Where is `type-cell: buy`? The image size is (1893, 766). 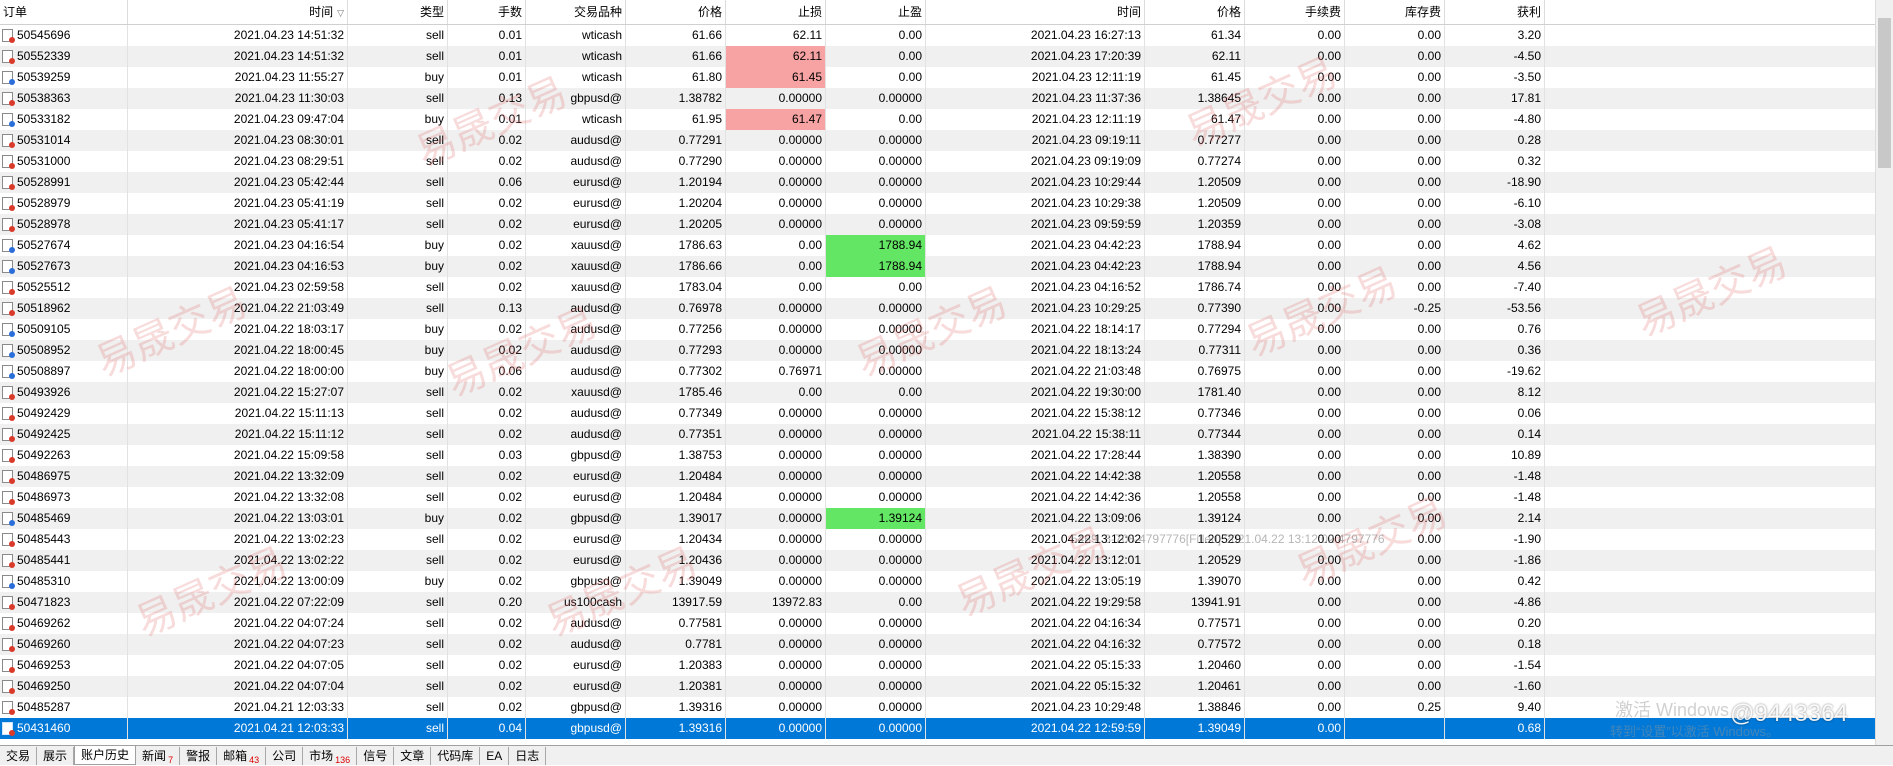
type-cell: buy is located at coordinates (398, 119).